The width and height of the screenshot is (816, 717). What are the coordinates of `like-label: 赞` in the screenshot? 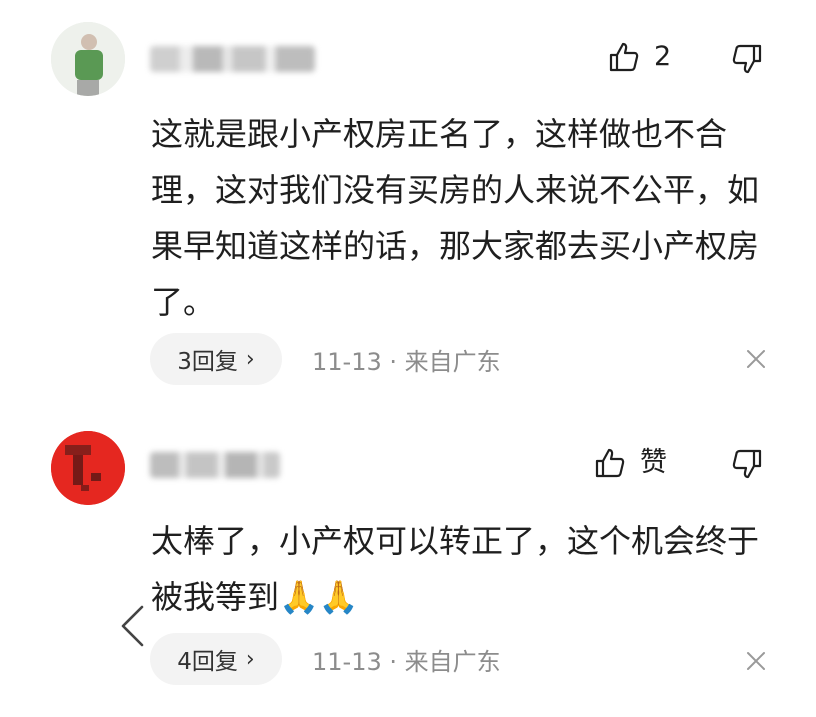 It's located at (653, 462).